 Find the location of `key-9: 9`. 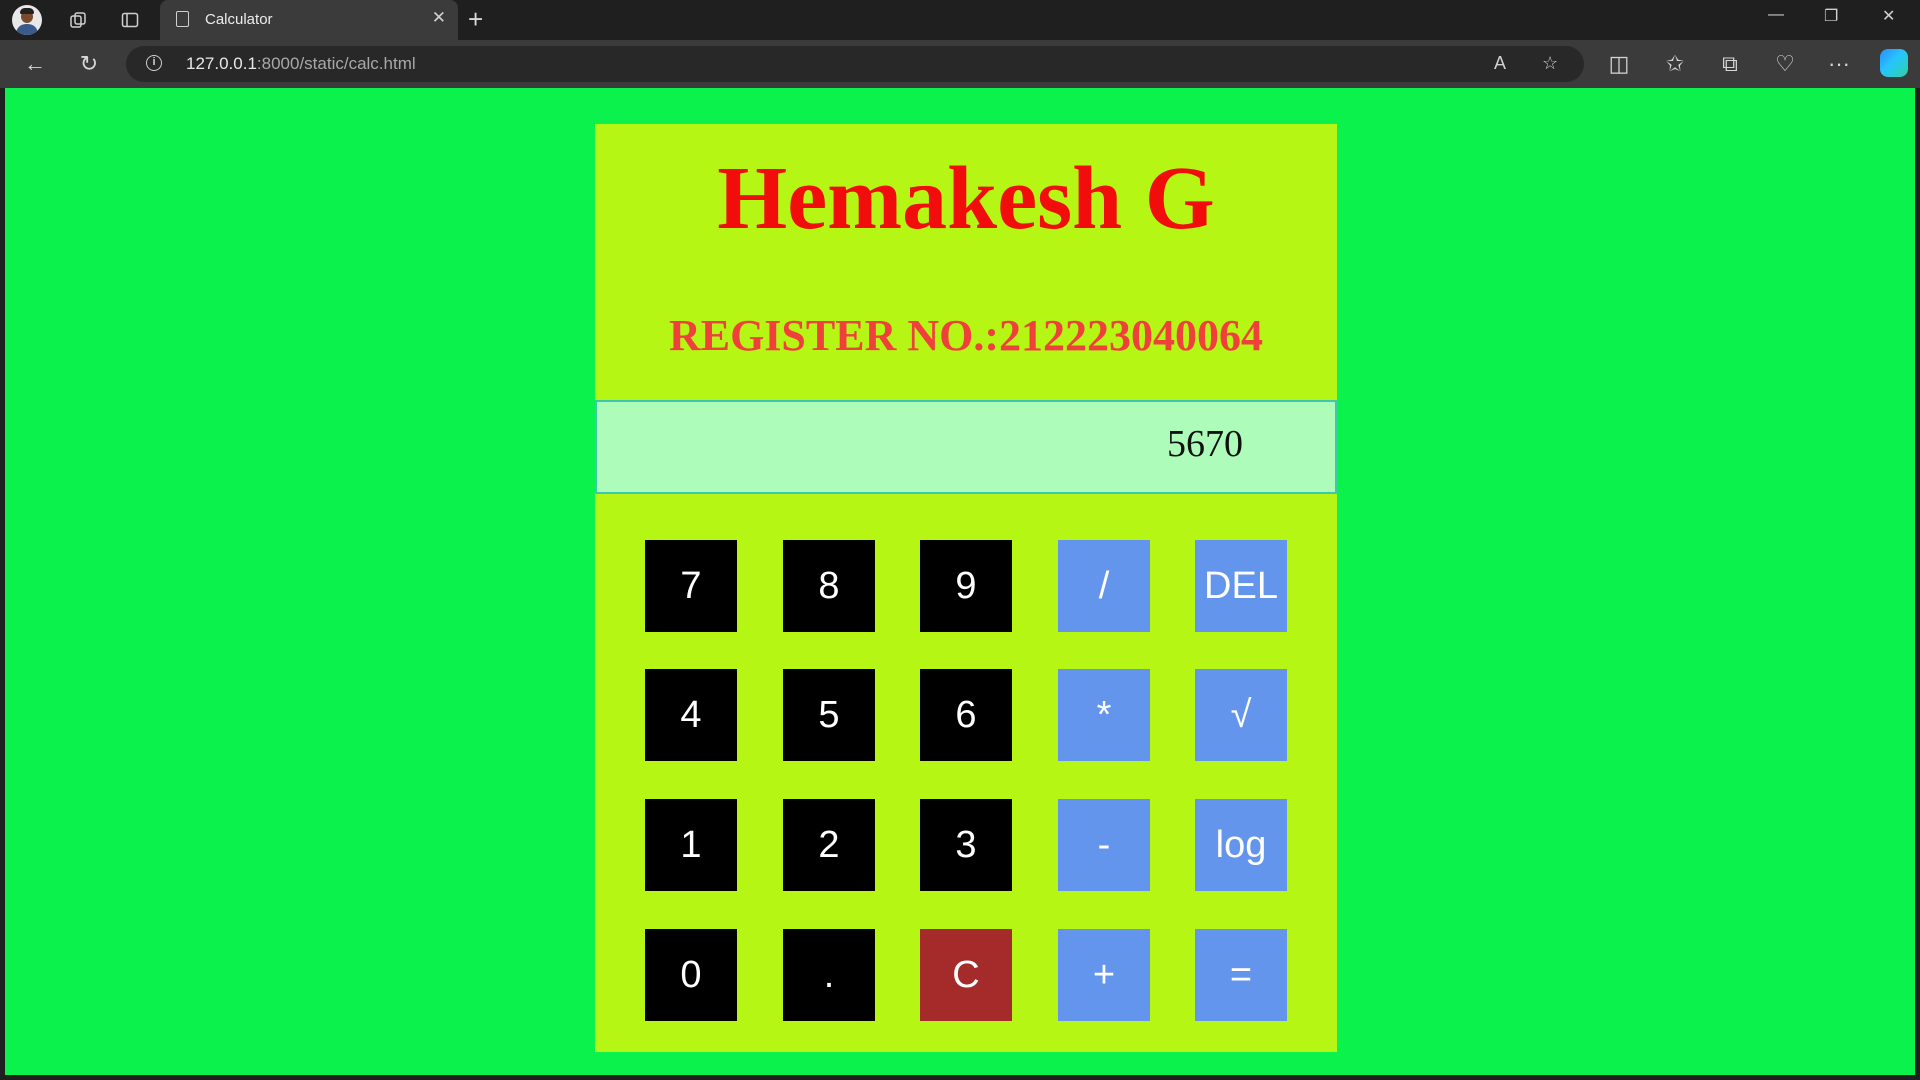

key-9: 9 is located at coordinates (966, 586).